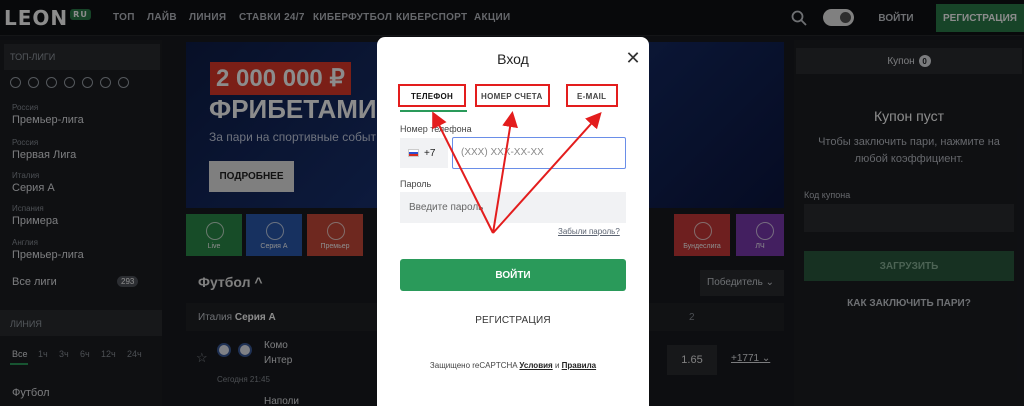 The width and height of the screenshot is (1024, 406). Describe the element at coordinates (513, 365) in the screenshot. I see `recaptcha-notice: Защищено reCAPTCHA Условия и Правила` at that location.